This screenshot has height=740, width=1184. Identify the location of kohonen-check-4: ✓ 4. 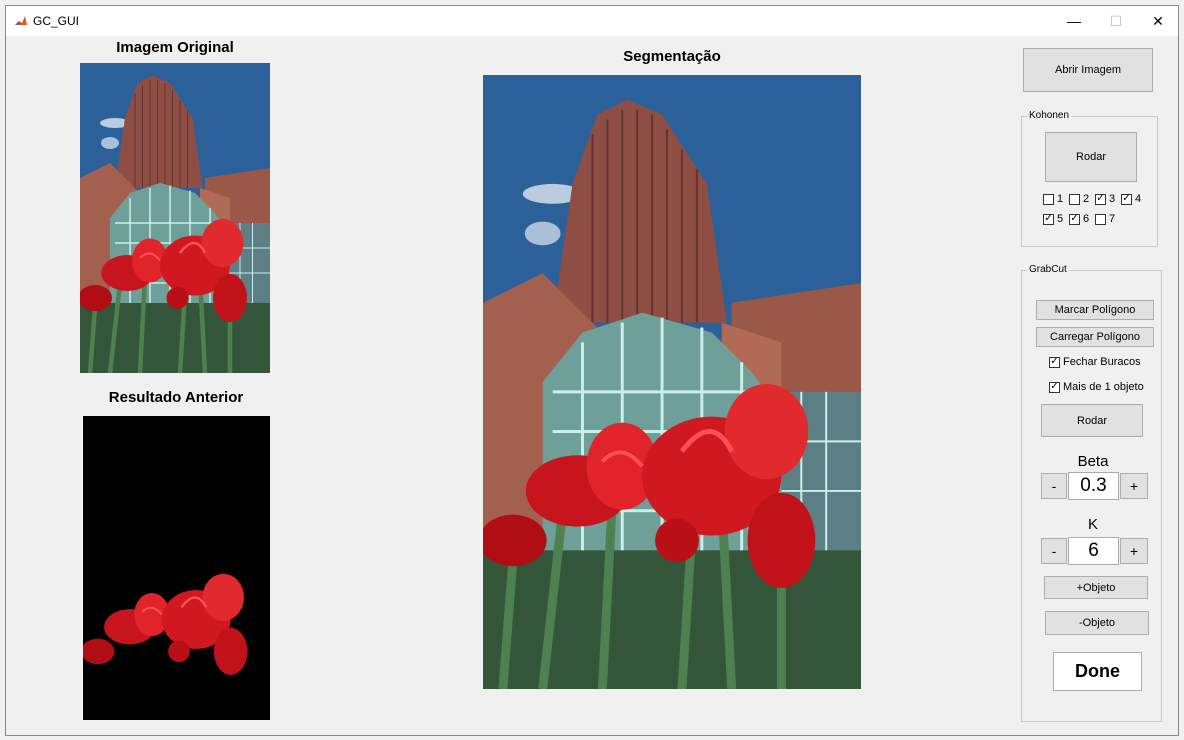
(1131, 199).